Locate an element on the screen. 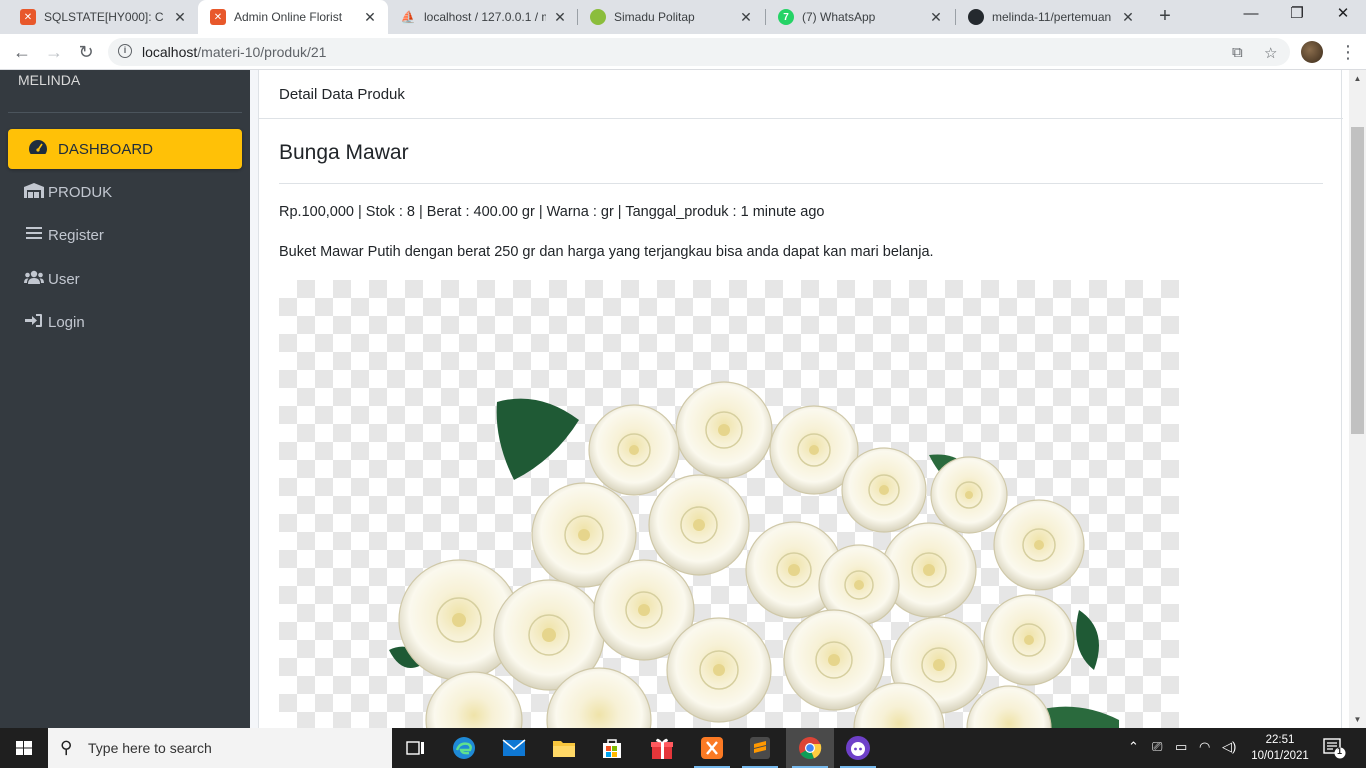 This screenshot has width=1366, height=773. sidebar-item-login: Login is located at coordinates (125, 322).